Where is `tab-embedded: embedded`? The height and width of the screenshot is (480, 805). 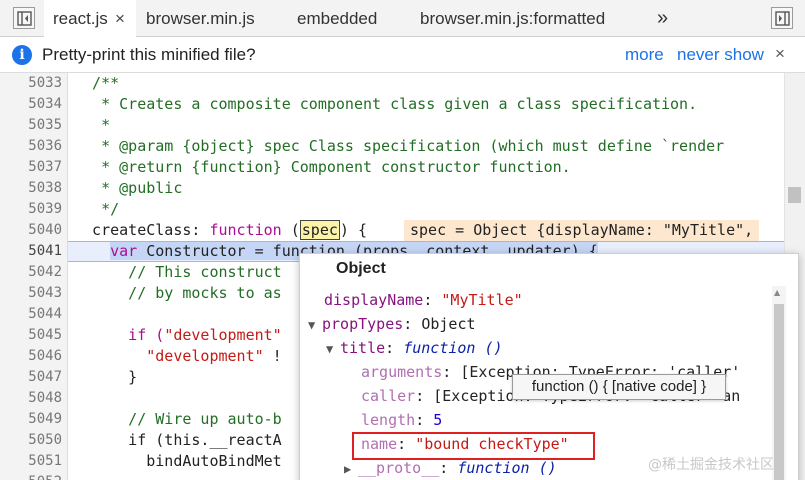 tab-embedded: embedded is located at coordinates (337, 18).